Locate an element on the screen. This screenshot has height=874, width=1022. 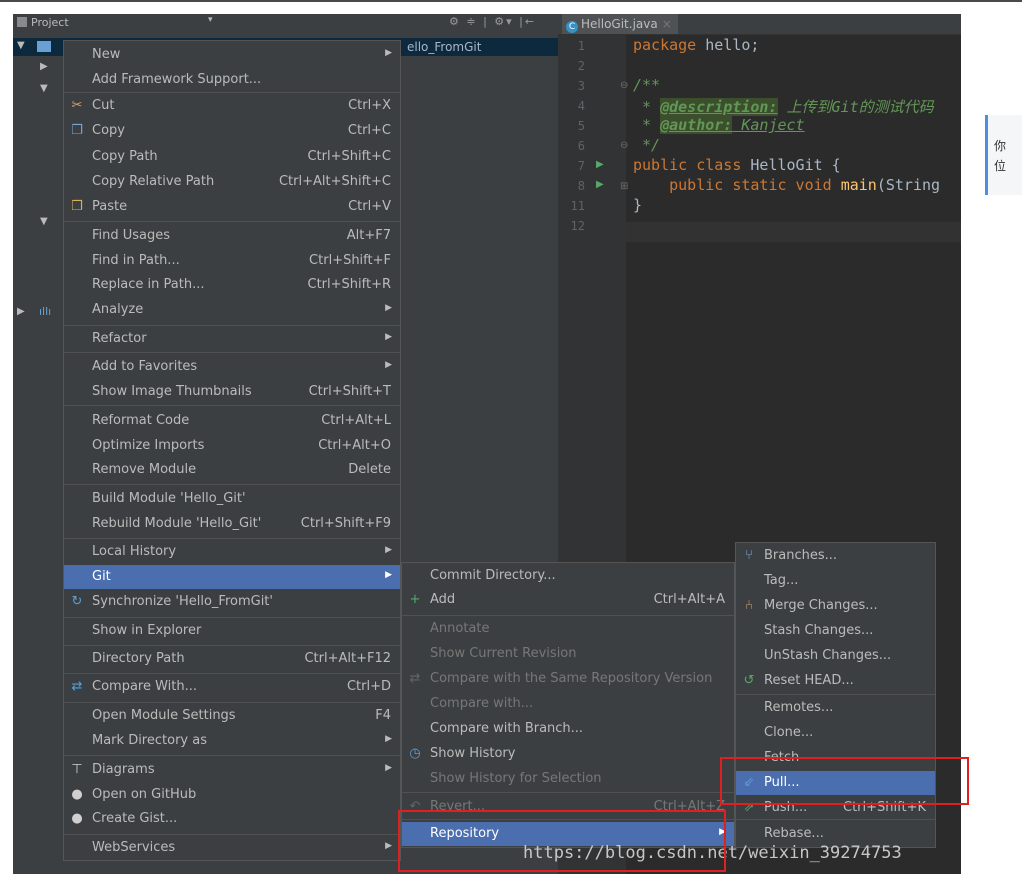
context-menu-item-remove-module: Remove Module Delete is located at coordinates (232, 470).